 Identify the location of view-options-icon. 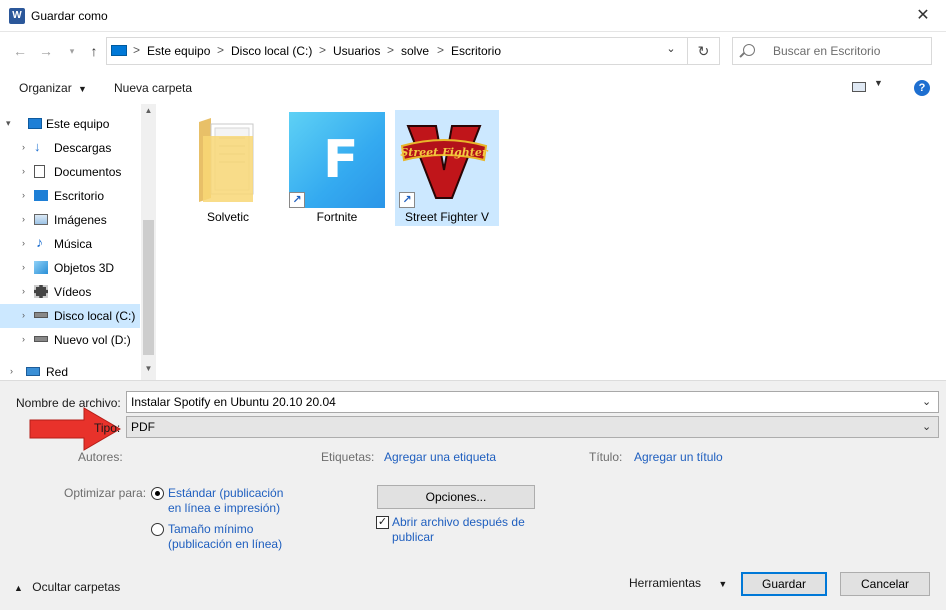
(859, 87).